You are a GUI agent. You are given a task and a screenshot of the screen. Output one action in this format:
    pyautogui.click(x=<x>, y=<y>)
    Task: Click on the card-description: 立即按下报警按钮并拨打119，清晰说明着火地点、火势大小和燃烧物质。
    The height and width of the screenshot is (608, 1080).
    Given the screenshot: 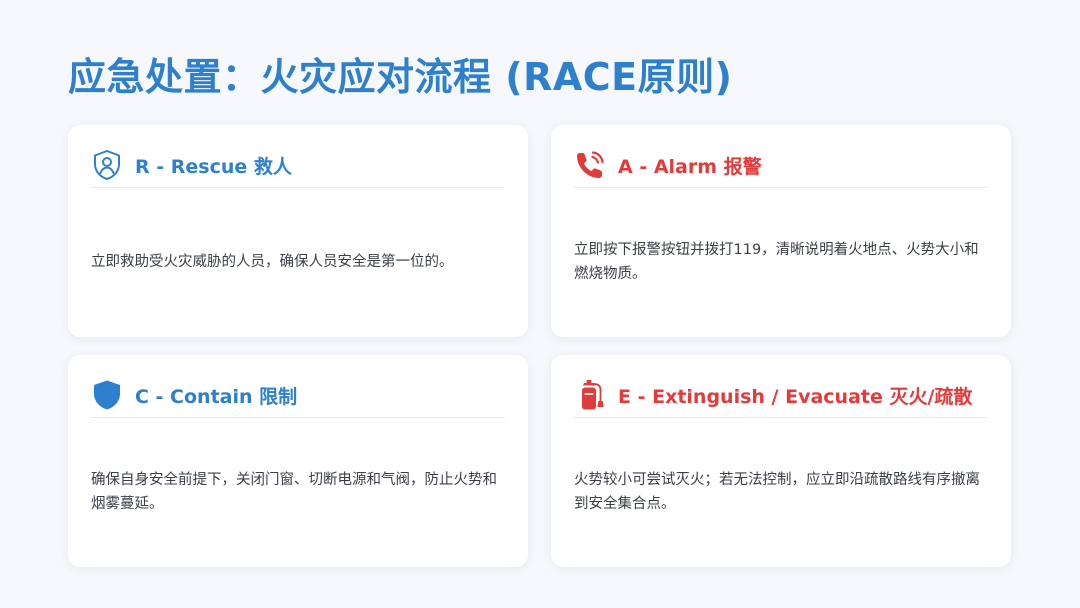 What is the action you would take?
    pyautogui.click(x=776, y=262)
    